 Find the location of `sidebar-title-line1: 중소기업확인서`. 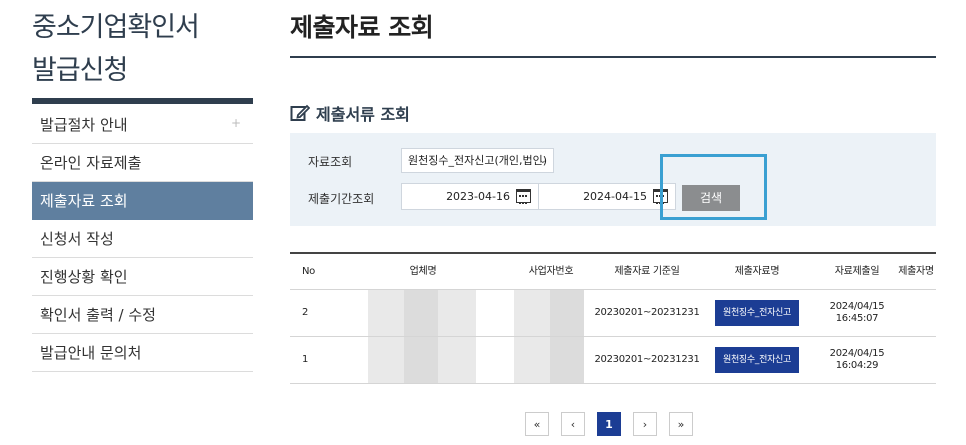

sidebar-title-line1: 중소기업확인서 is located at coordinates (116, 27).